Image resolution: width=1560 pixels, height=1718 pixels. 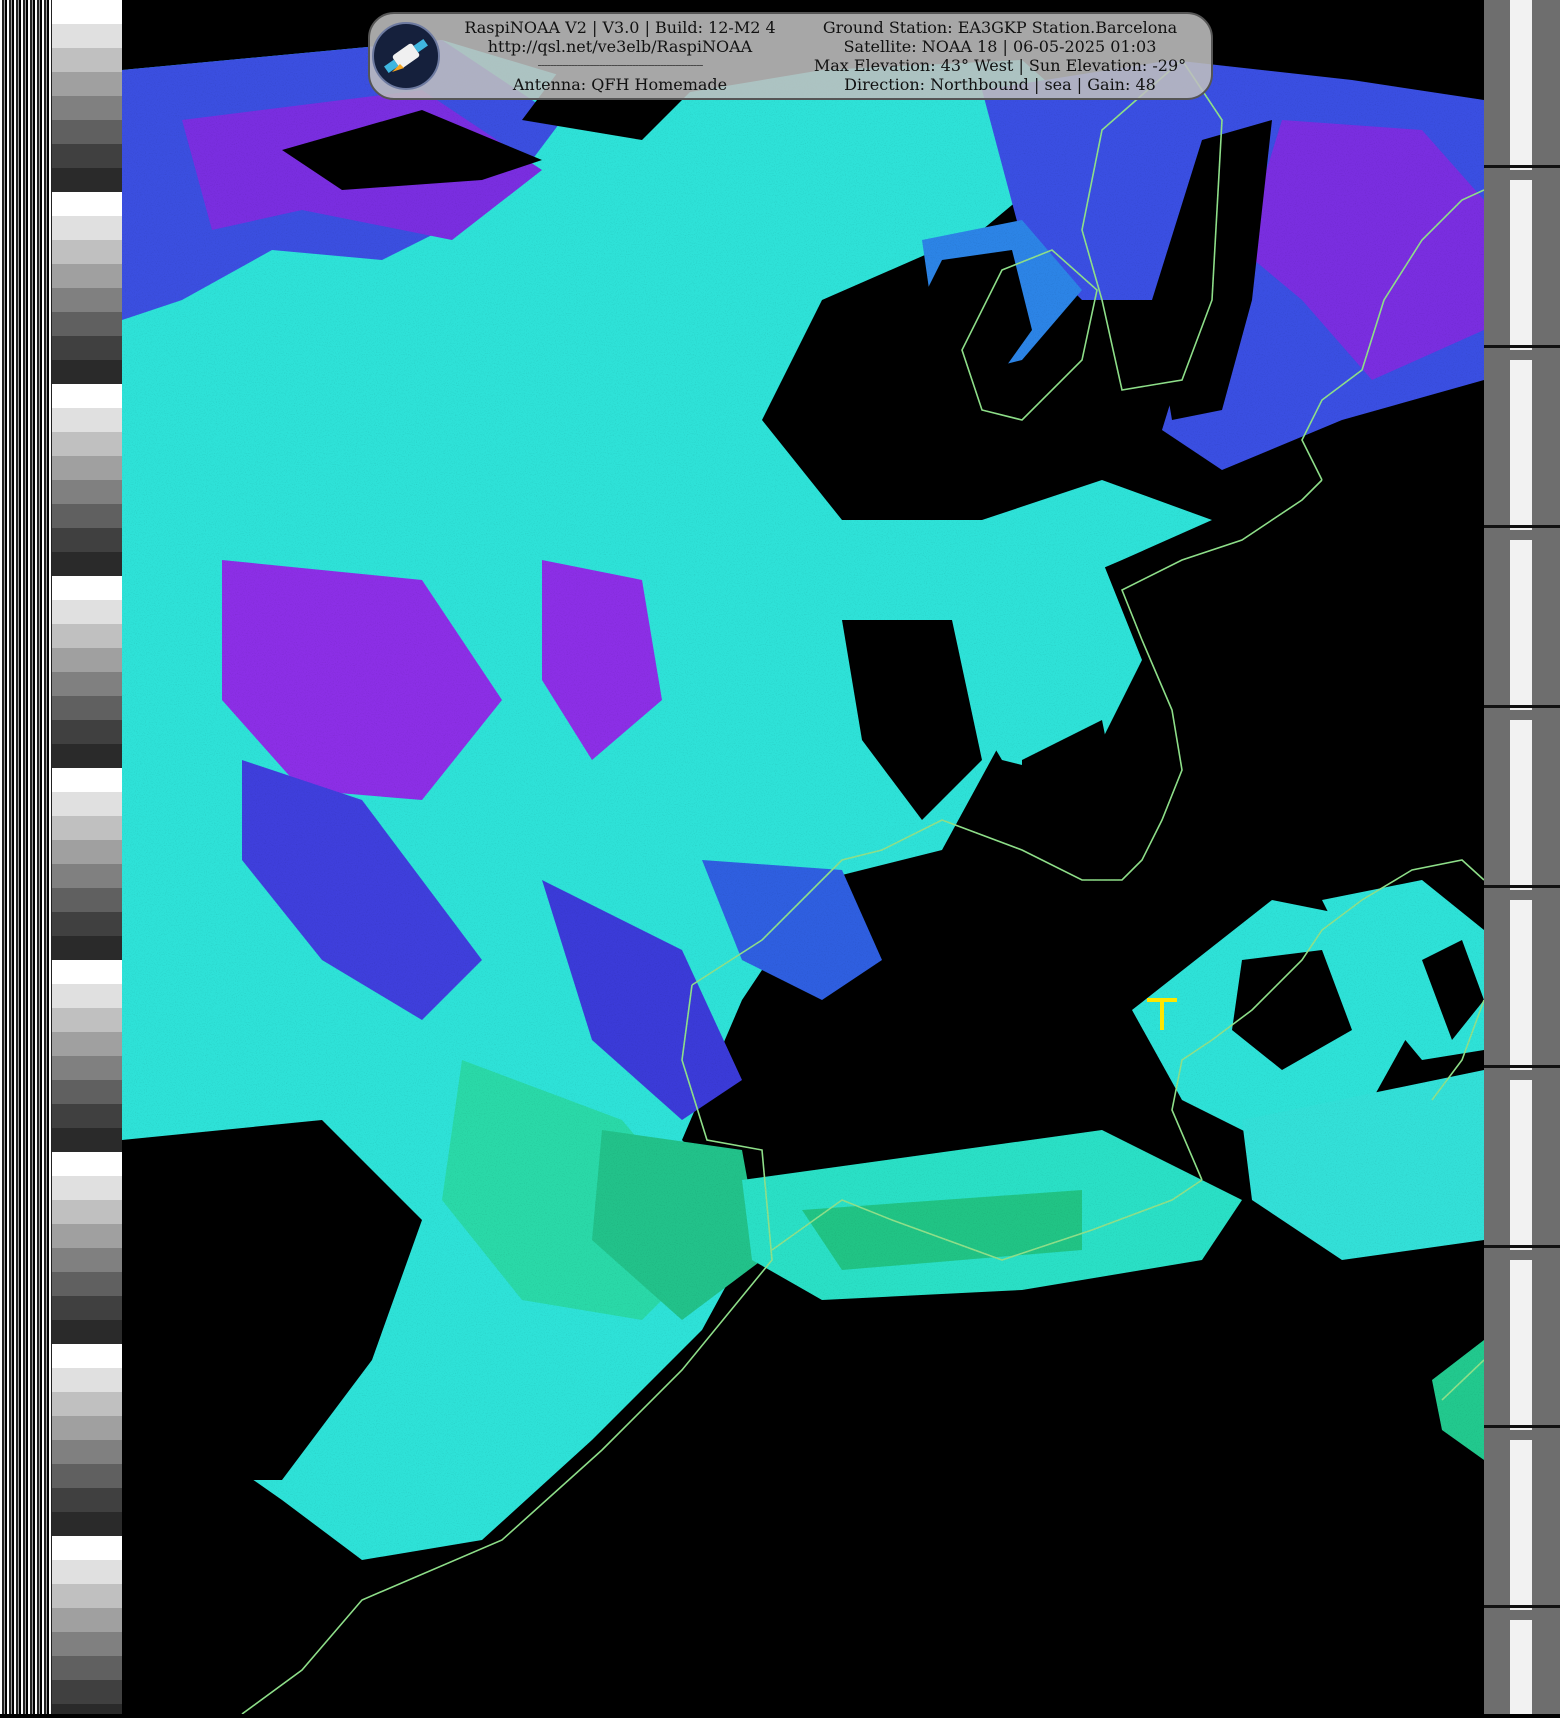 I want to click on antenna-info: Antenna: QFH Homemade, so click(x=620, y=84).